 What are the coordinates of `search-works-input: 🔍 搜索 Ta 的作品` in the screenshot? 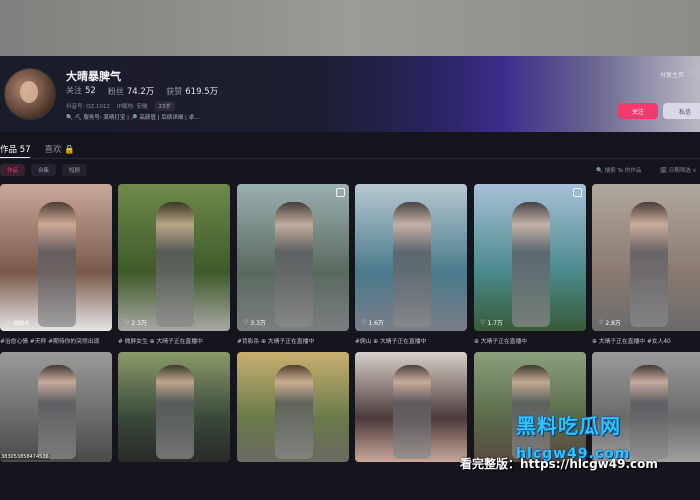 It's located at (618, 170).